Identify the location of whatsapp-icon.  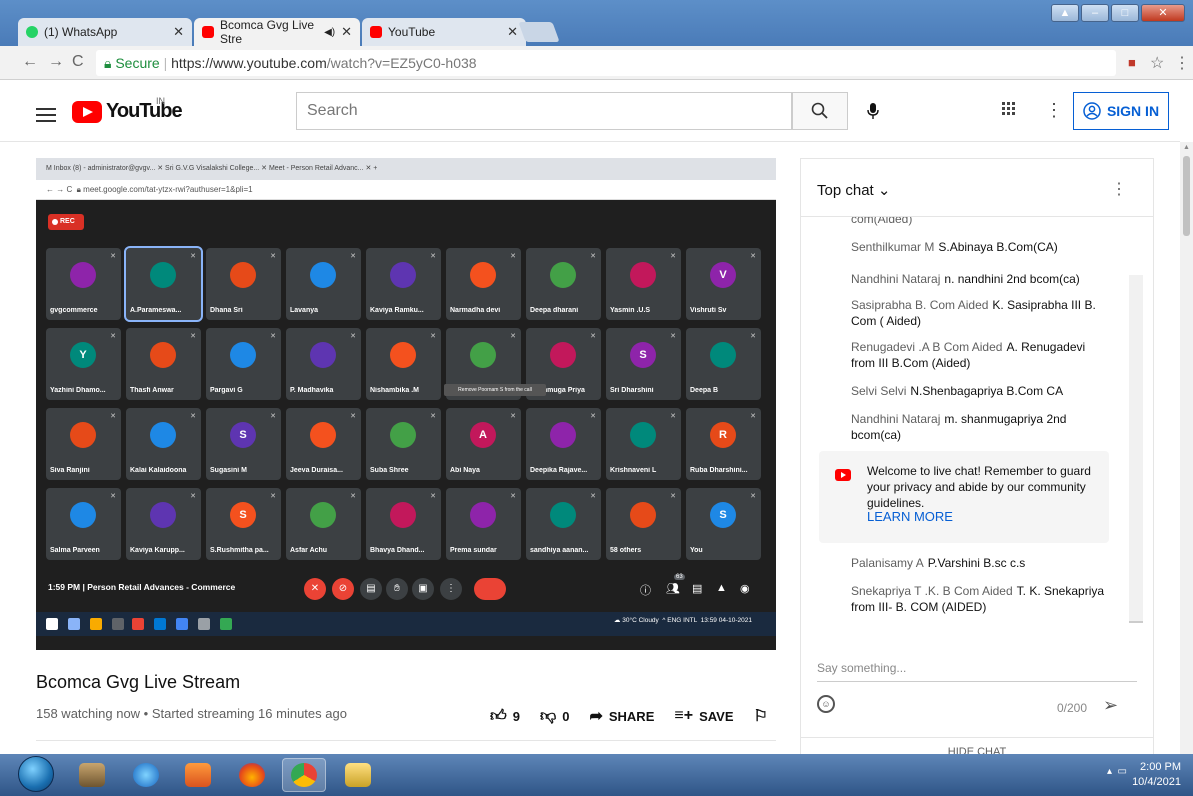
(32, 32).